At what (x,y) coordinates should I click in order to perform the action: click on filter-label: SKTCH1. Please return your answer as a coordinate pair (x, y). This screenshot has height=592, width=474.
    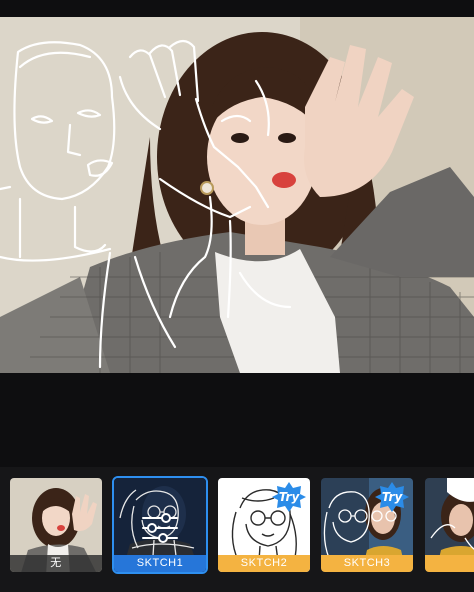
    Looking at the image, I should click on (160, 563).